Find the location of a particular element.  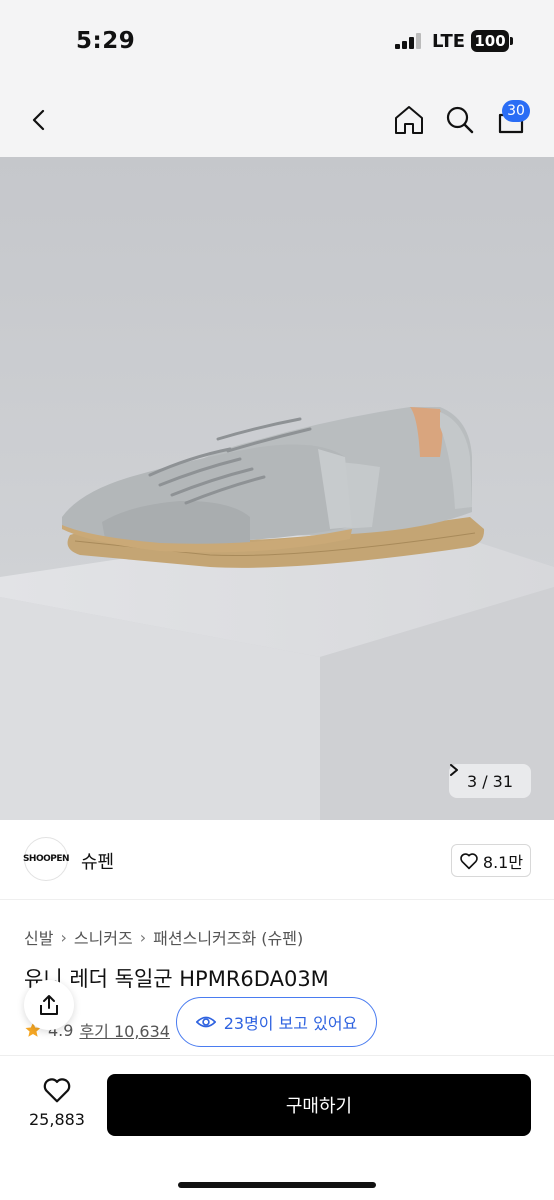

eye-icon is located at coordinates (205, 1022).